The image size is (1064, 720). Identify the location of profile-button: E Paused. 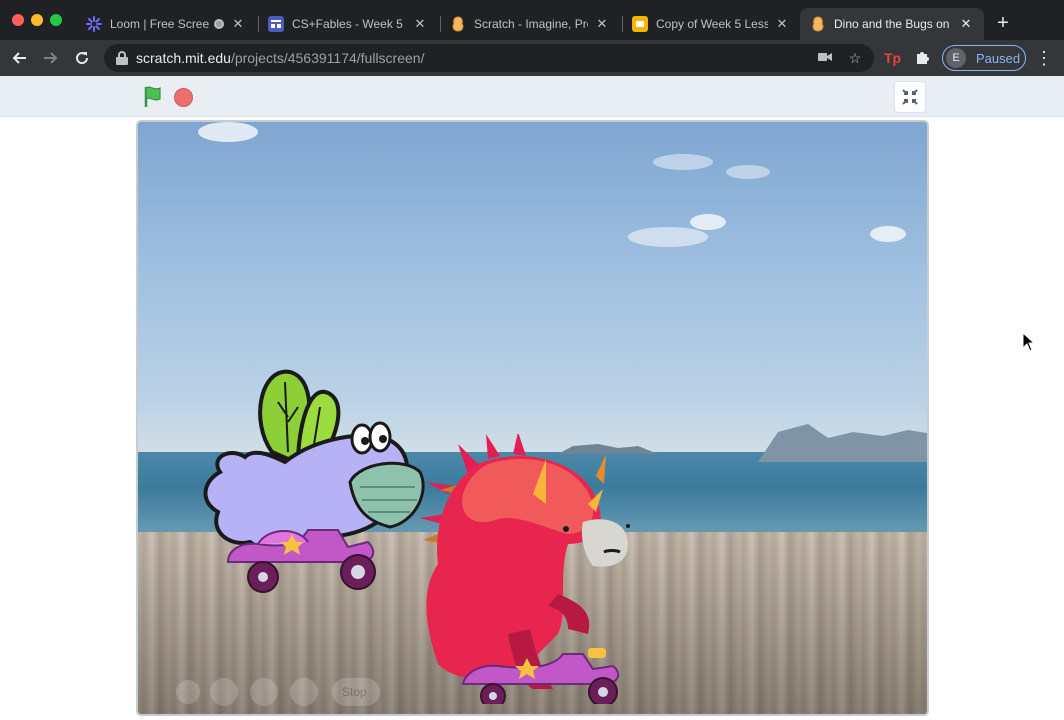
(984, 58).